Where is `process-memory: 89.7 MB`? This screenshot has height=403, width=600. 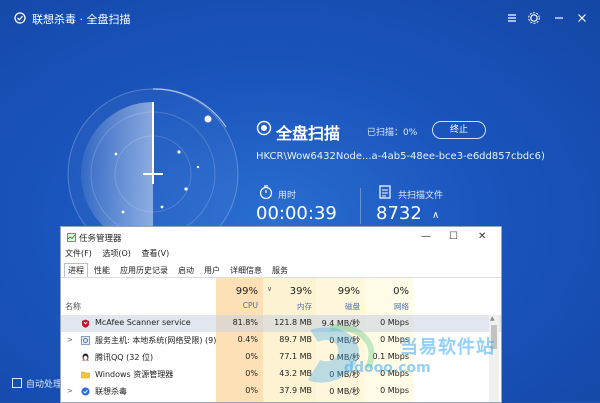 process-memory: 89.7 MB is located at coordinates (295, 339).